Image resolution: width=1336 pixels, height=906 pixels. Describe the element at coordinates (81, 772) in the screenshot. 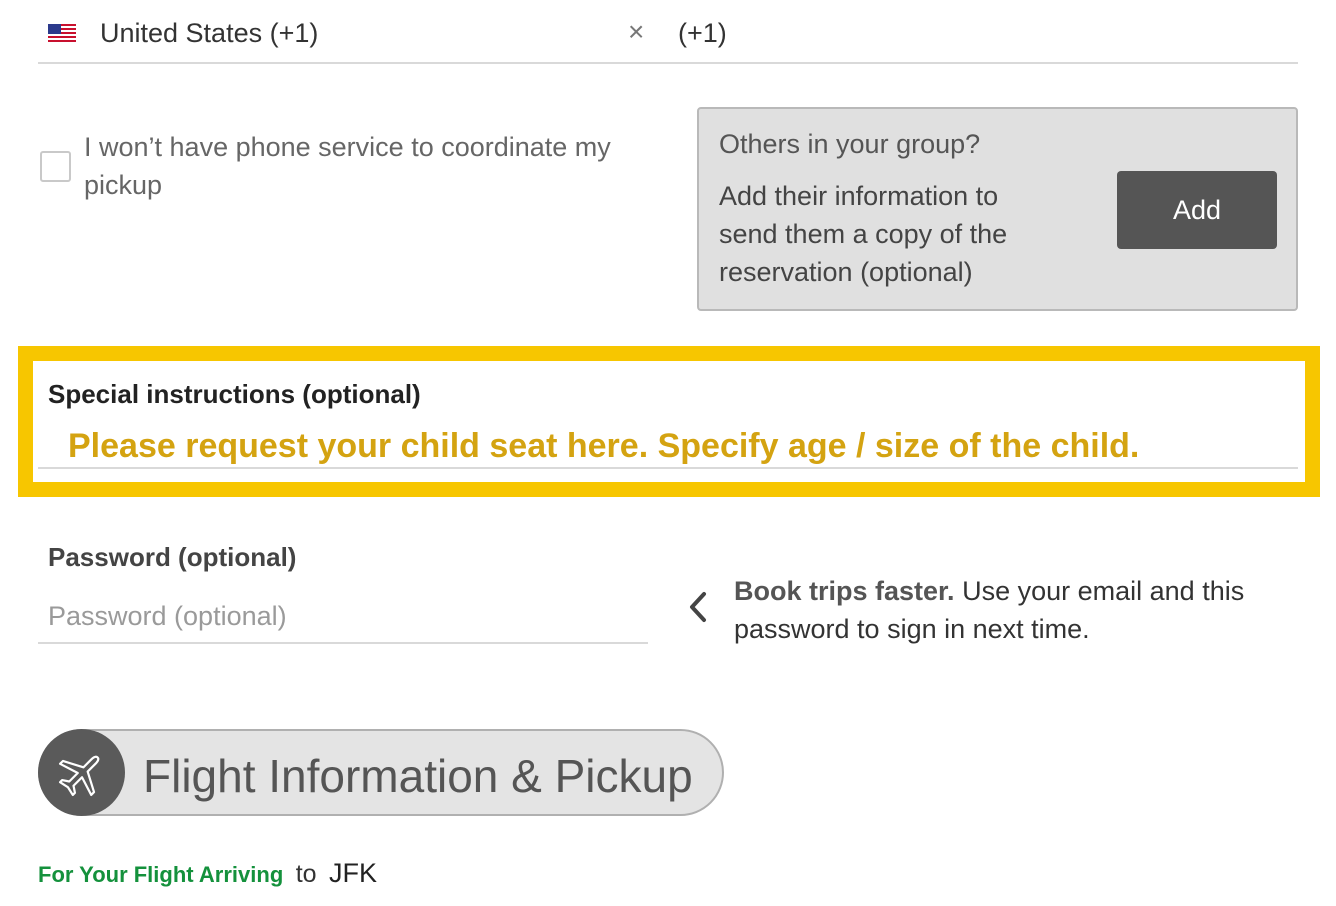

I see `airplane-icon` at that location.